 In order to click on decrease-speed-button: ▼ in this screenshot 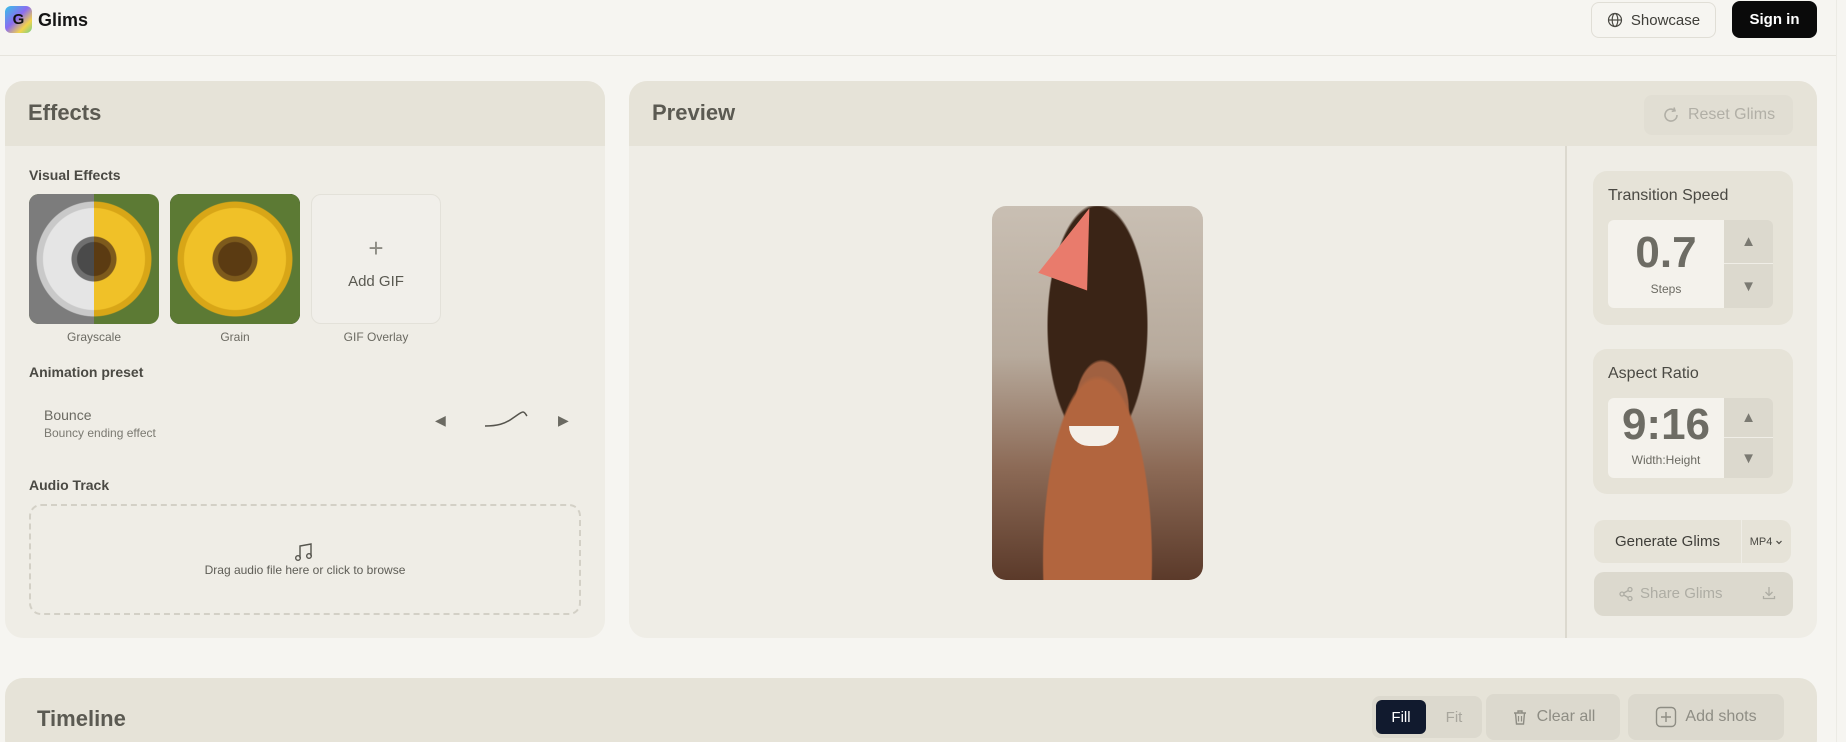, I will do `click(1748, 286)`.